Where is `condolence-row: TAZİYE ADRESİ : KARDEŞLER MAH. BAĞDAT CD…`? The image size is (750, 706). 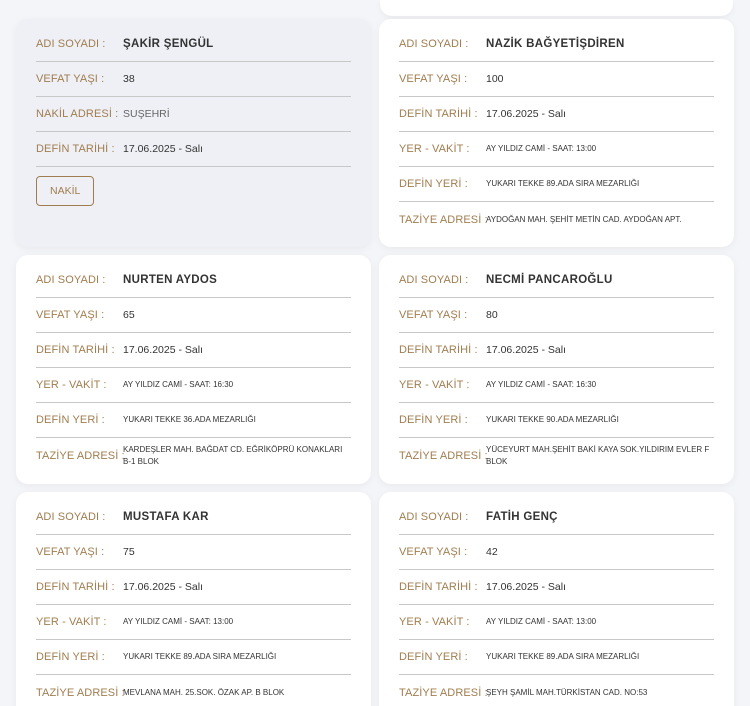 condolence-row: TAZİYE ADRESİ : KARDEŞLER MAH. BAĞDAT CD… is located at coordinates (193, 456).